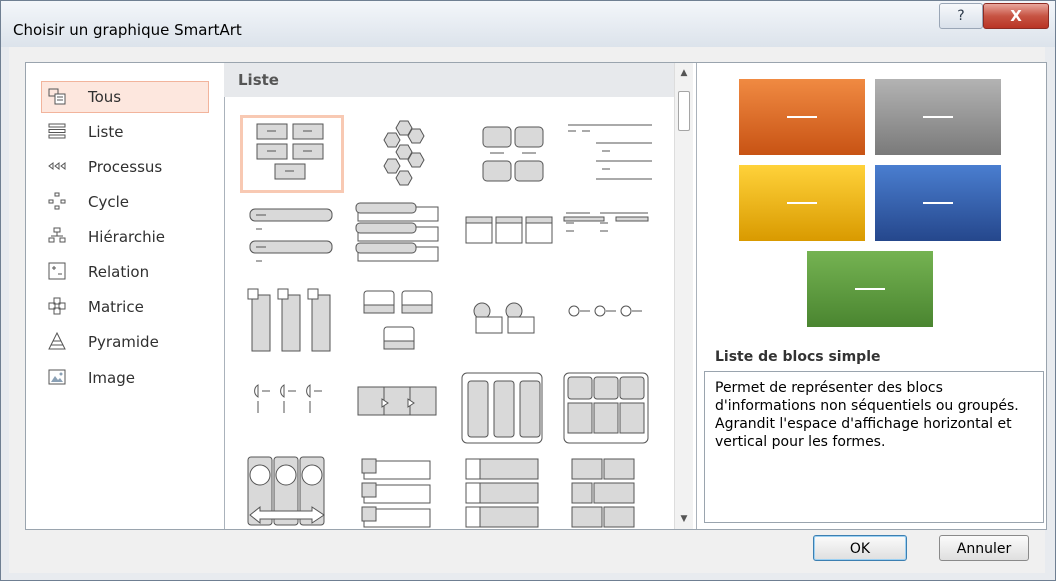 The height and width of the screenshot is (581, 1056). What do you see at coordinates (398, 320) in the screenshot?
I see `trapezoid-list-icon` at bounding box center [398, 320].